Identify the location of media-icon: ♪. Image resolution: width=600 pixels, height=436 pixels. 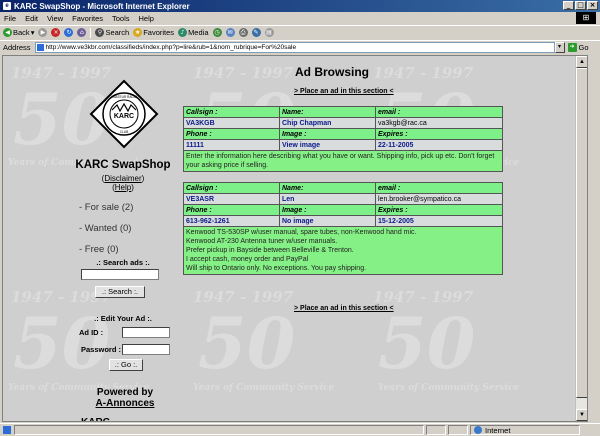
(183, 32).